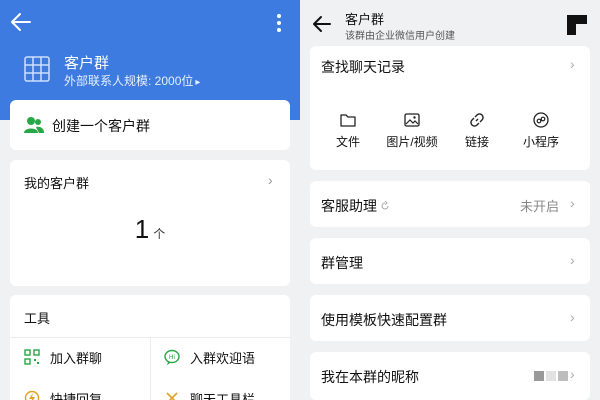  Describe the element at coordinates (279, 23) in the screenshot. I see `more-options-icon` at that location.